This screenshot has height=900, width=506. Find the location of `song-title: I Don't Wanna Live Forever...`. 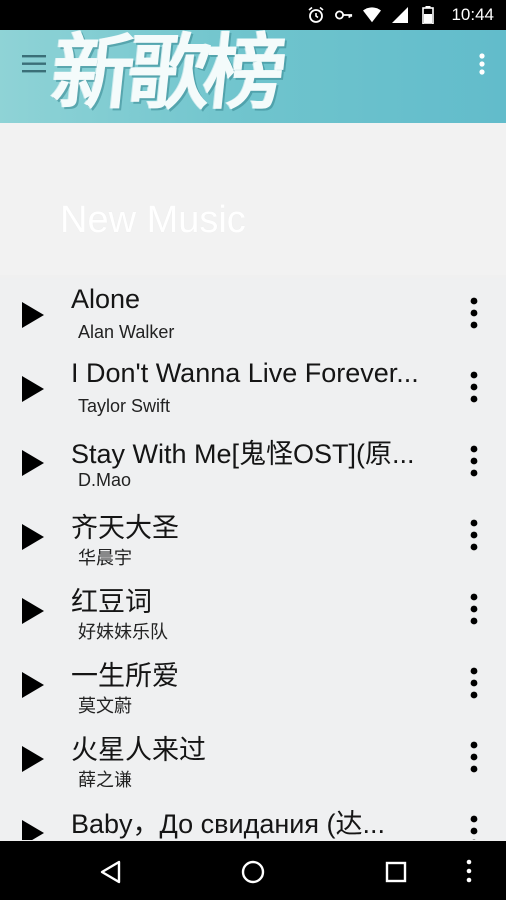

song-title: I Don't Wanna Live Forever... is located at coordinates (245, 373).